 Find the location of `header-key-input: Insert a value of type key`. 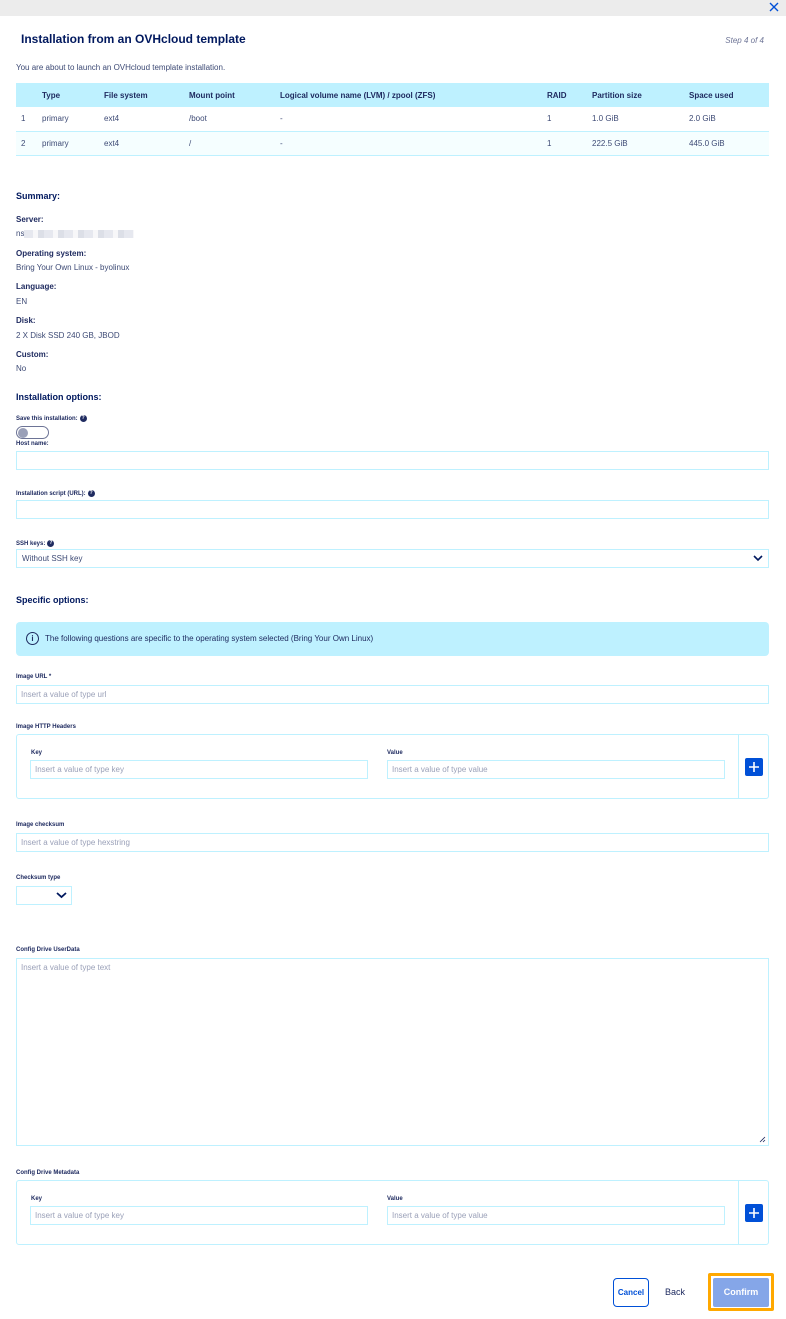

header-key-input: Insert a value of type key is located at coordinates (199, 769).